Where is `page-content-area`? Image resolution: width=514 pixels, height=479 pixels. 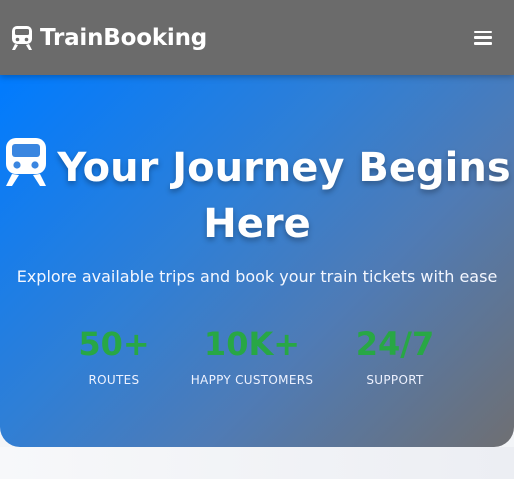
page-content-area is located at coordinates (257, 463).